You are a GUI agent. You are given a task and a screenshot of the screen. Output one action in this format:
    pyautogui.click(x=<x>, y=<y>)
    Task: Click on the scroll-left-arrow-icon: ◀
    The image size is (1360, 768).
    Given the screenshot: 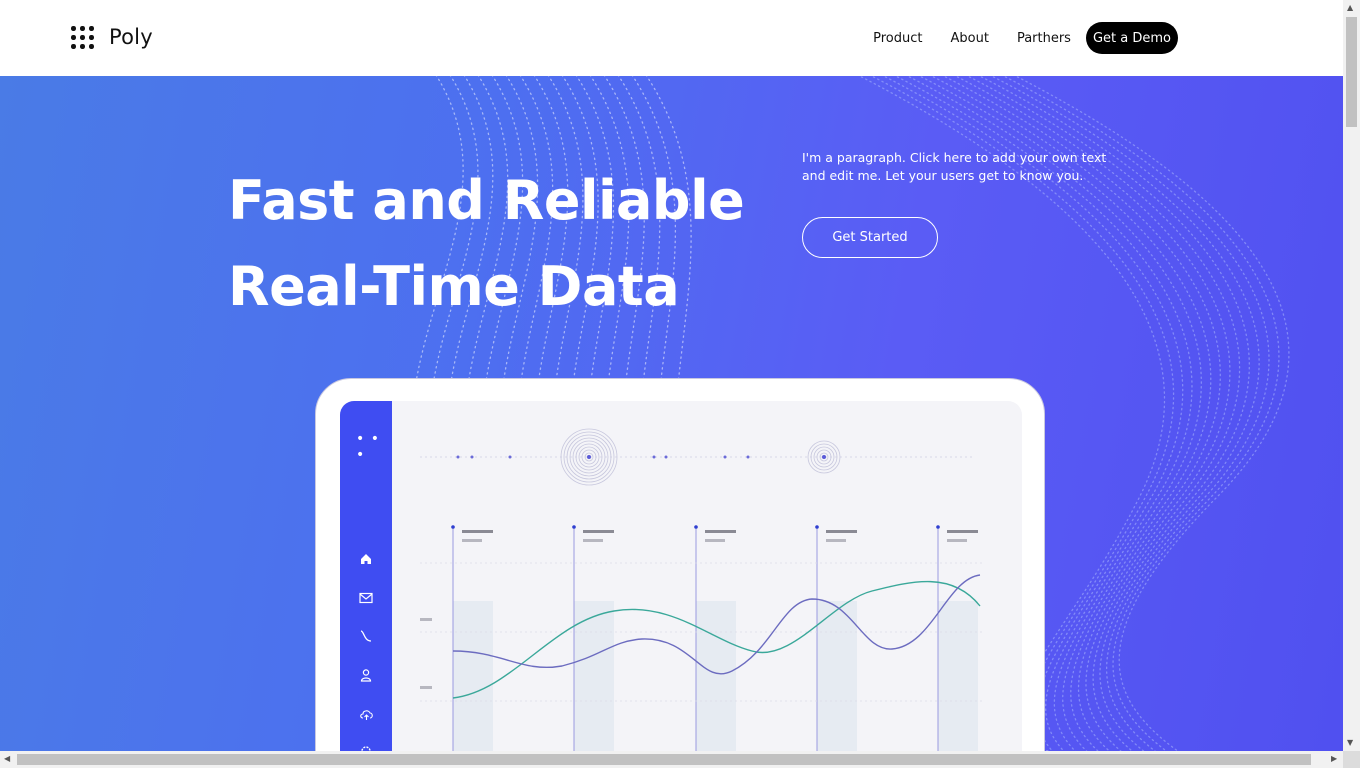 What is the action you would take?
    pyautogui.click(x=7, y=758)
    